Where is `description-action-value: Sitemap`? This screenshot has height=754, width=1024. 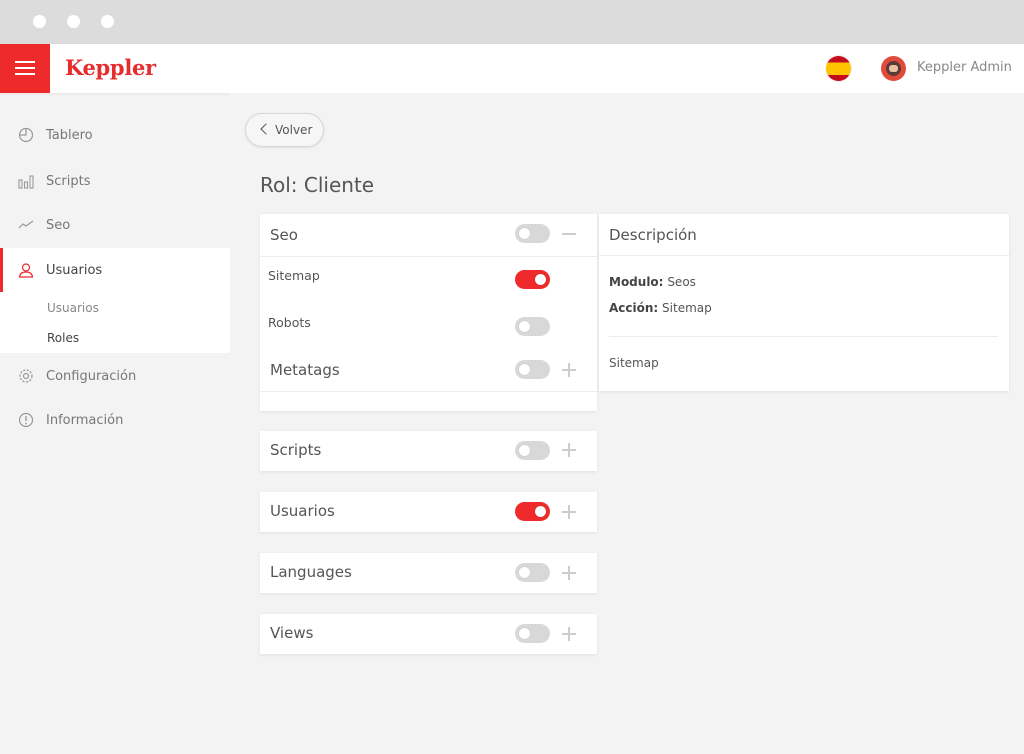 description-action-value: Sitemap is located at coordinates (687, 308).